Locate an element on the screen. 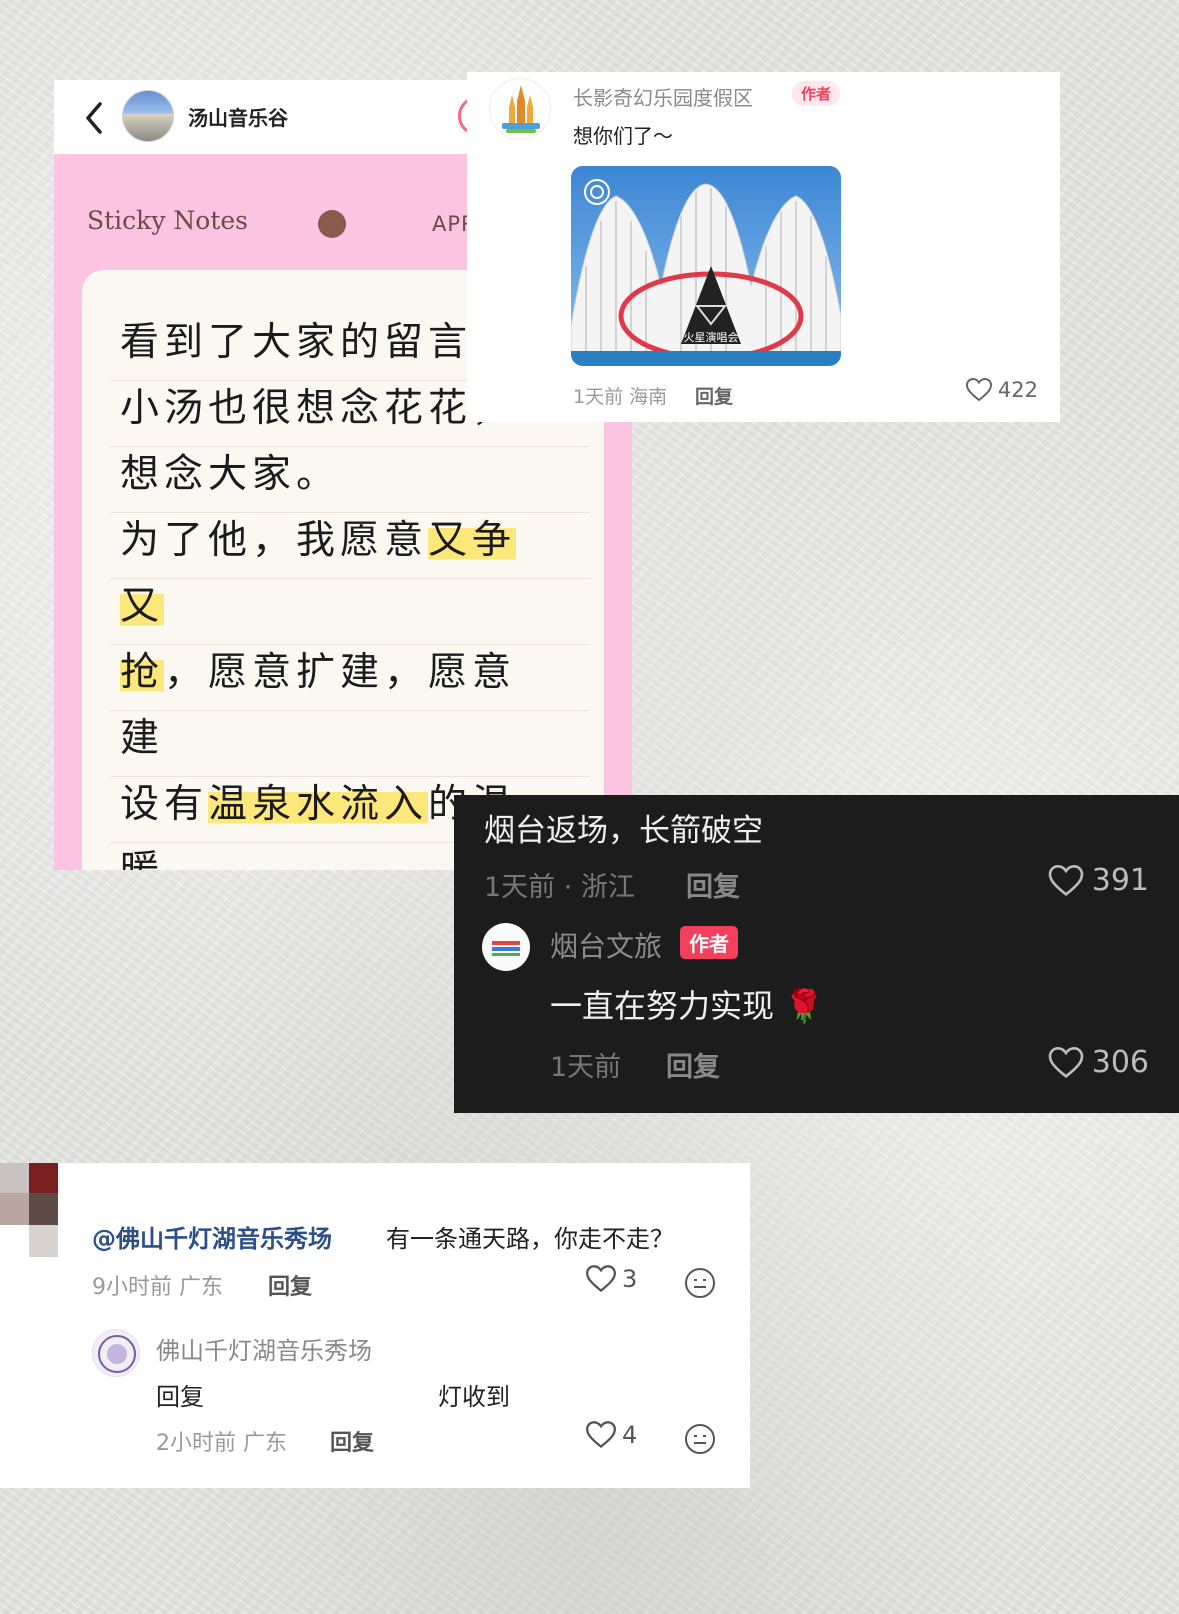 The height and width of the screenshot is (1614, 1179). note-segment: 设有 is located at coordinates (164, 804).